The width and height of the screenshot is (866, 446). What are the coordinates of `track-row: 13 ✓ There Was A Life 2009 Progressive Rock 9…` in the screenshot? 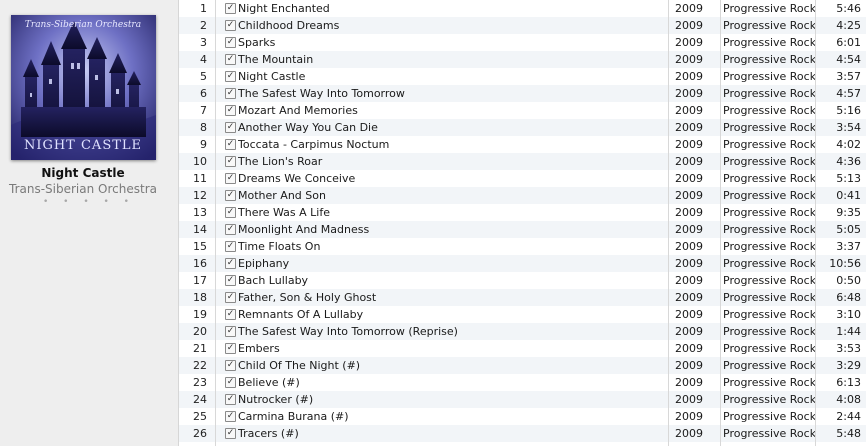 It's located at (522, 212).